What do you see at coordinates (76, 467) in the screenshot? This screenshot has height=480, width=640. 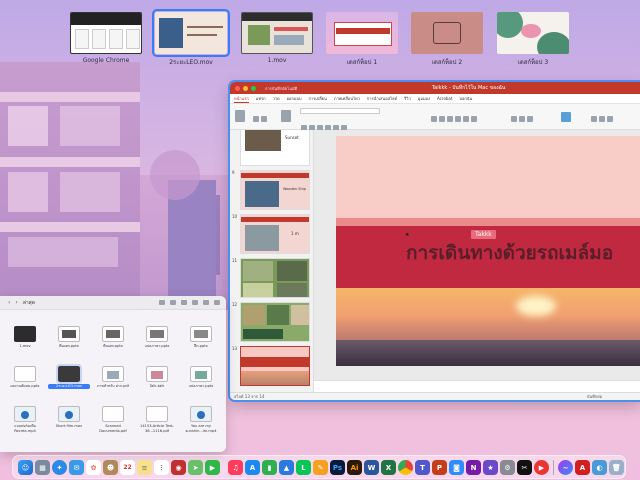 I see `mail-icon: ✉` at bounding box center [76, 467].